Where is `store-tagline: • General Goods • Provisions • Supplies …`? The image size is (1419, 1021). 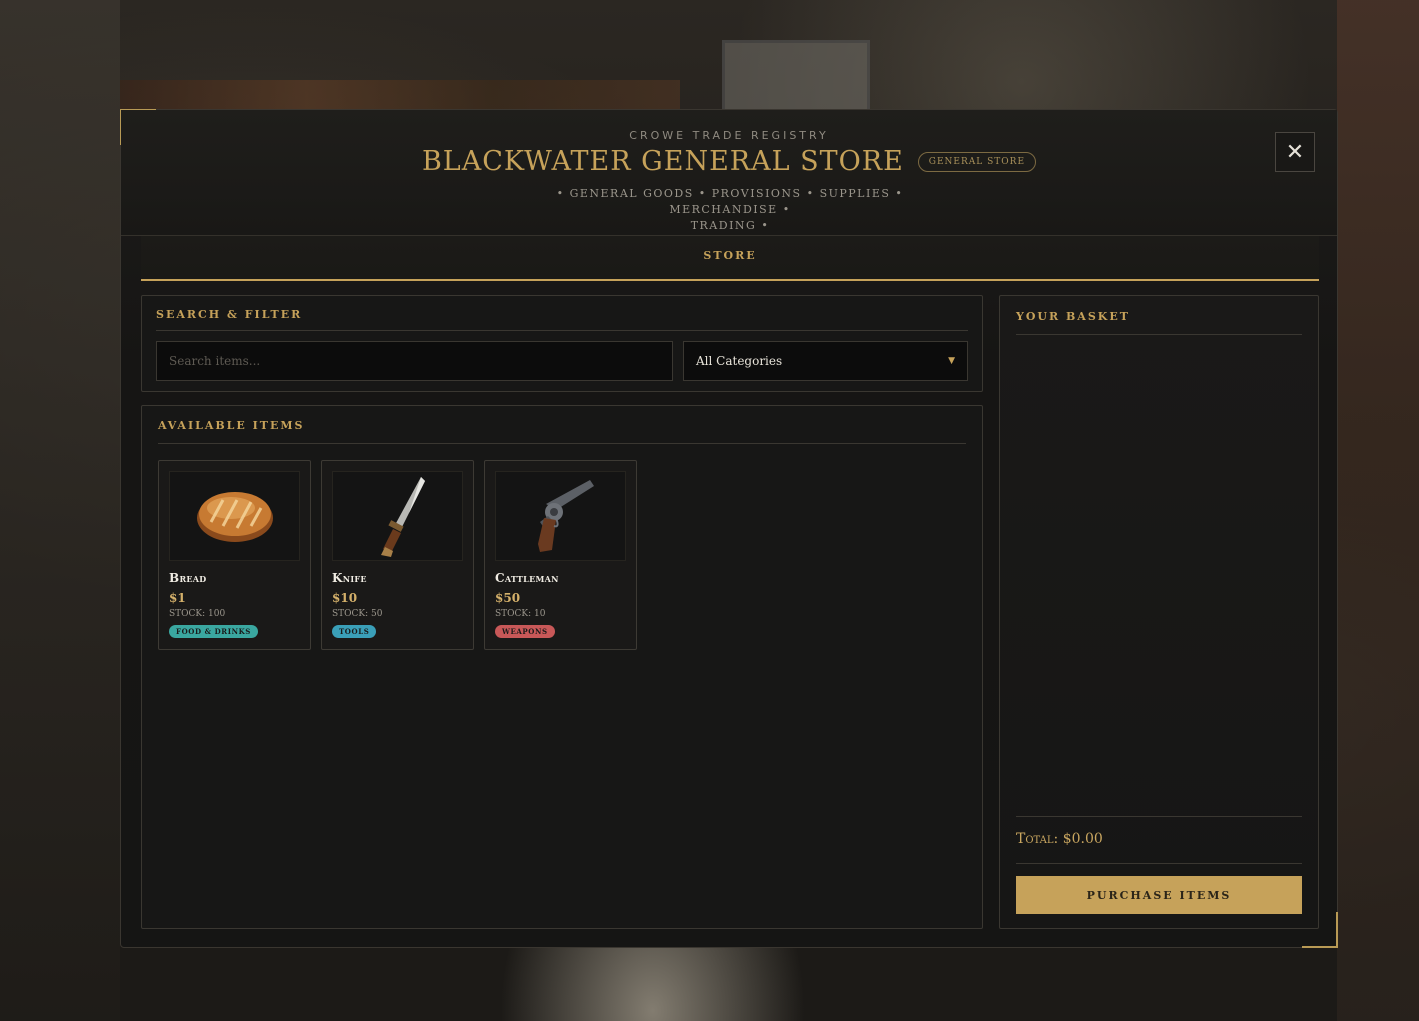
store-tagline: • General Goods • Provisions • Supplies … is located at coordinates (730, 210).